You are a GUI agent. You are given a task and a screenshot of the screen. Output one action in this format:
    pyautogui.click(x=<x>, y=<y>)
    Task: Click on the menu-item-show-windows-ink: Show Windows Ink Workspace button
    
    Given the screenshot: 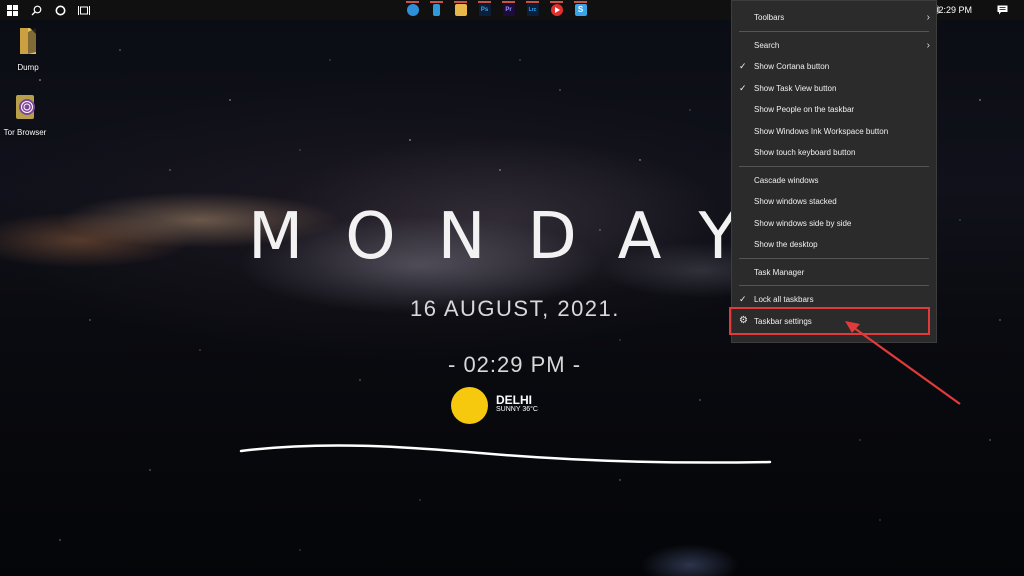 What is the action you would take?
    pyautogui.click(x=834, y=132)
    